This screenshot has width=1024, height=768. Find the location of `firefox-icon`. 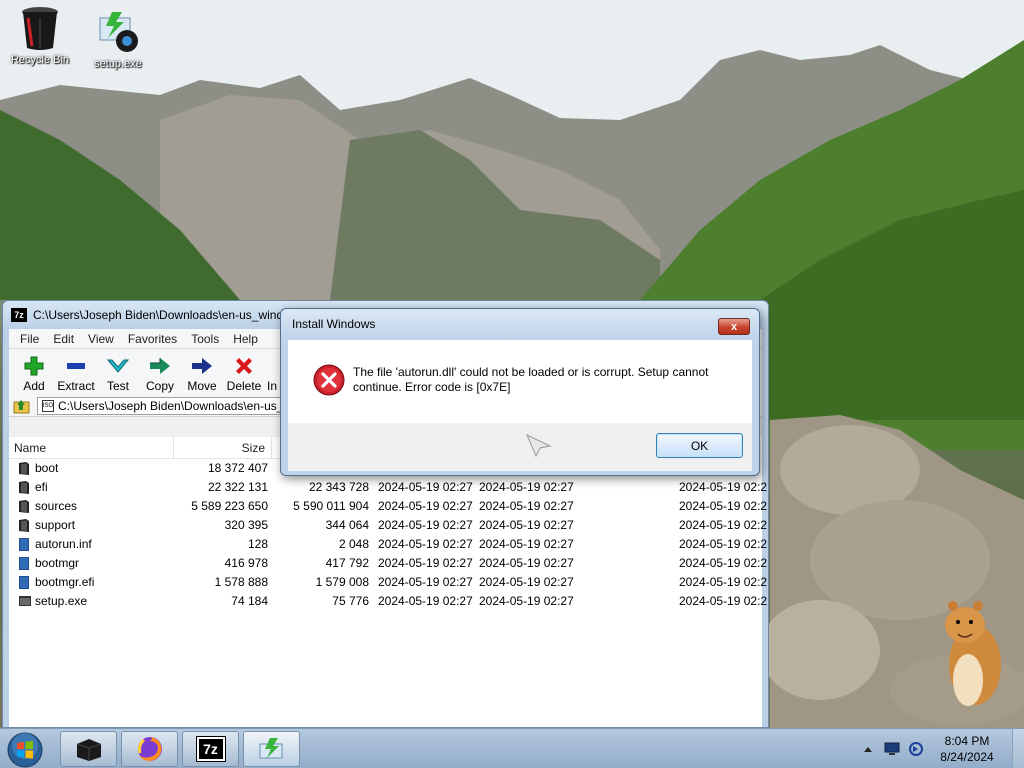

firefox-icon is located at coordinates (149, 749).